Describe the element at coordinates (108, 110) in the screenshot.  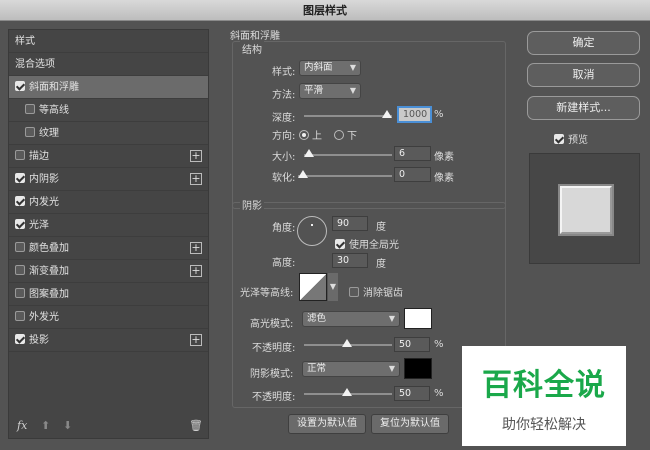
I see `sidebar-item-contour: 等高线` at that location.